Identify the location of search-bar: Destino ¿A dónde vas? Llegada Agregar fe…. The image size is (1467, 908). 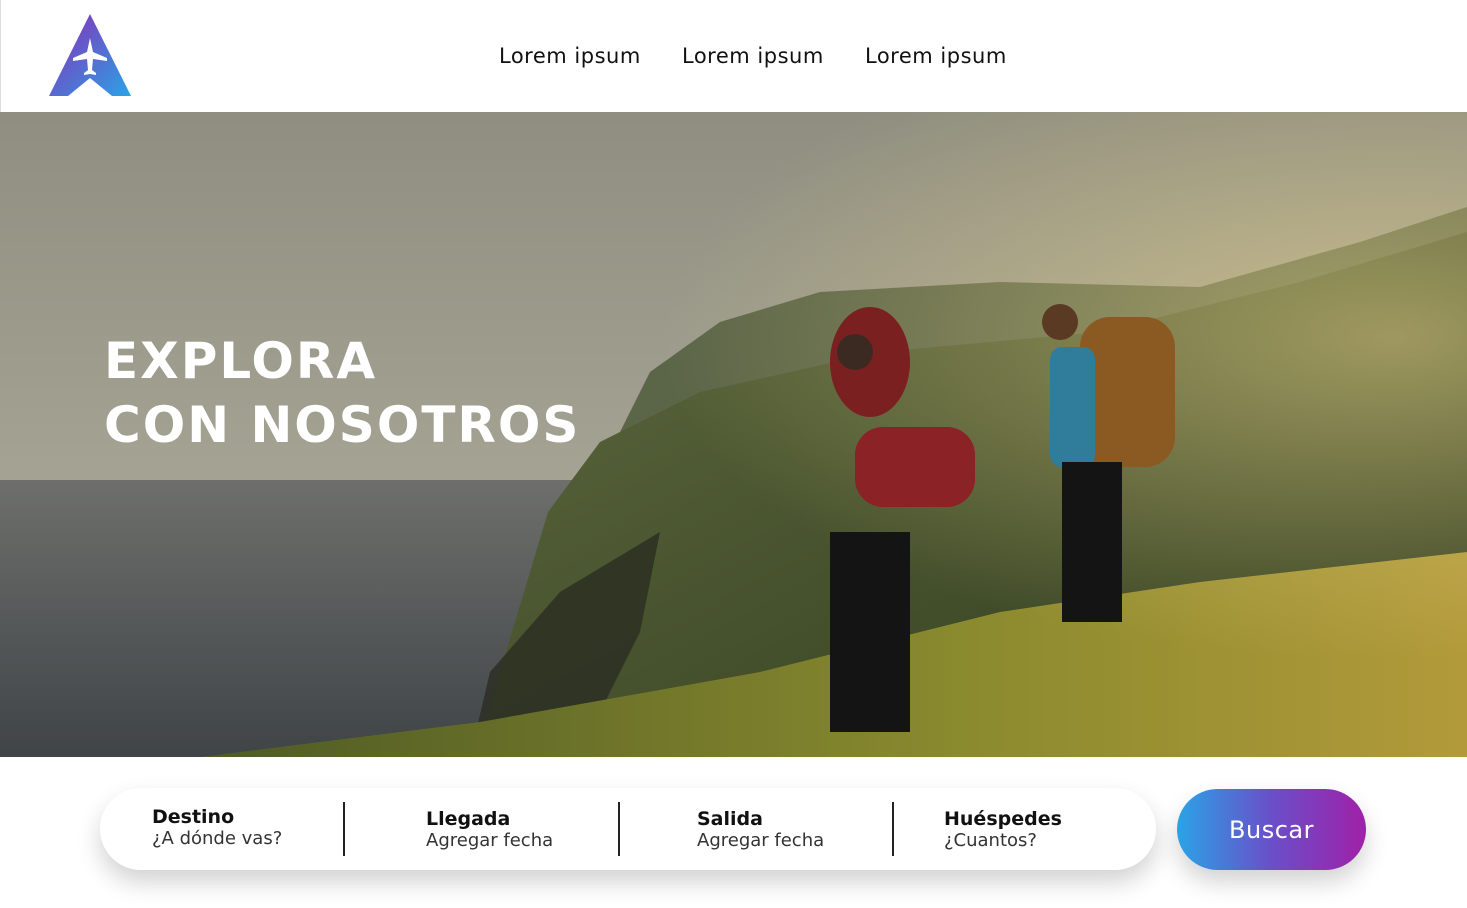
(628, 829).